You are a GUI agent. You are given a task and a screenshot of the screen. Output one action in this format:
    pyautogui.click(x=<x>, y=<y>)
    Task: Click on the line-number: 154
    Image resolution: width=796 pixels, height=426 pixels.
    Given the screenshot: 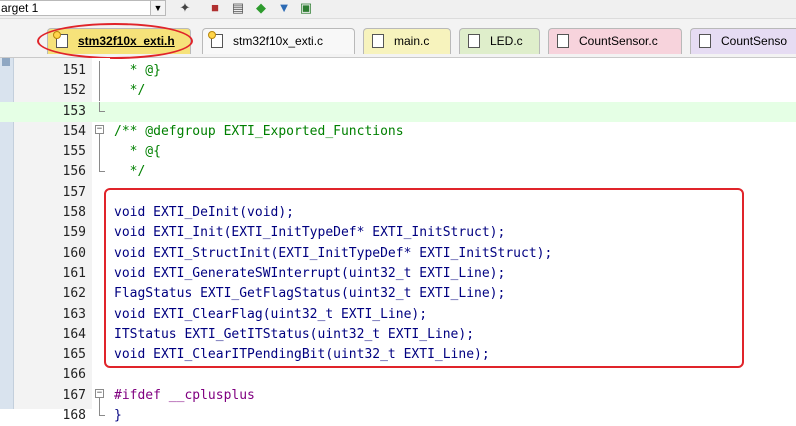 What is the action you would take?
    pyautogui.click(x=74, y=131)
    